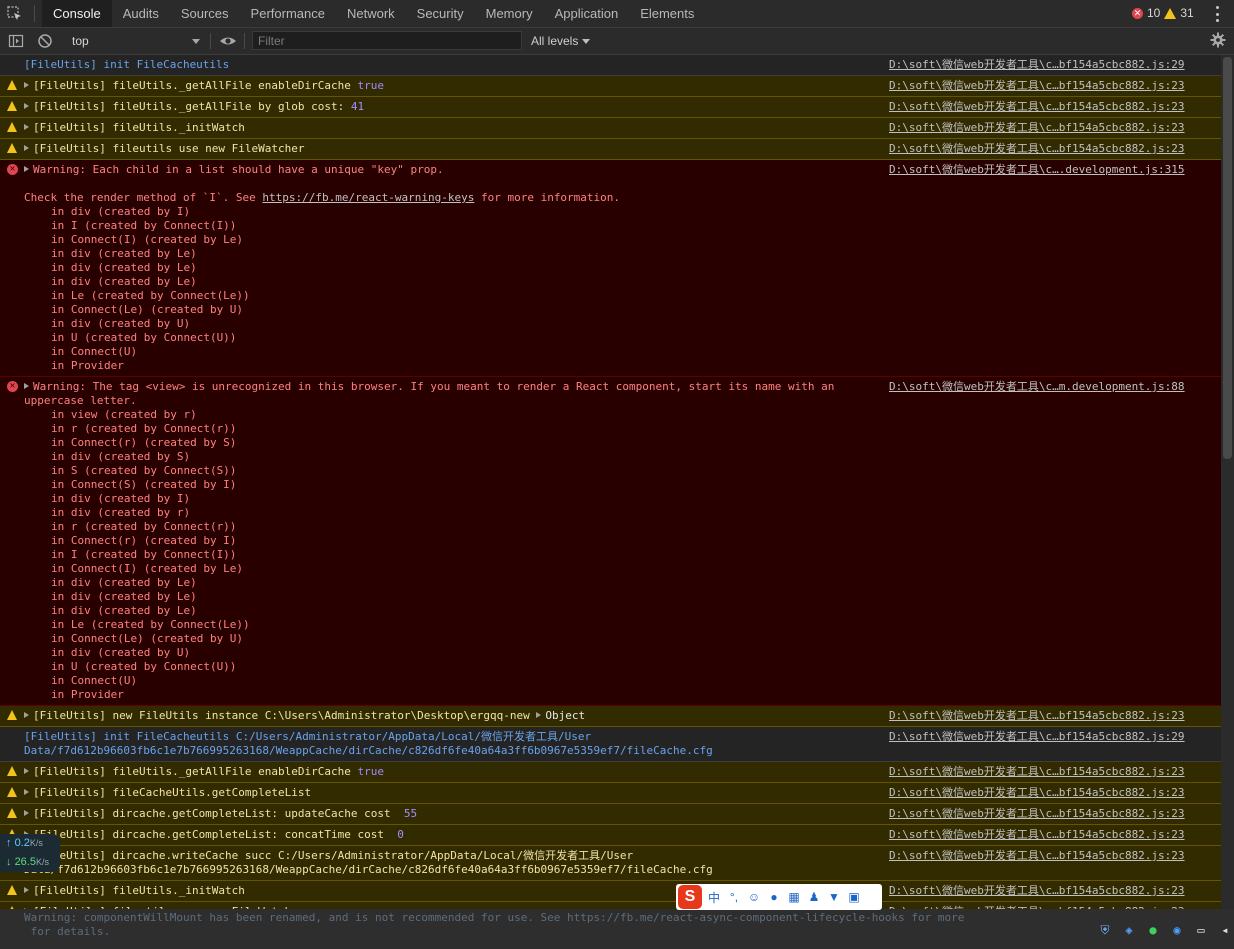  Describe the element at coordinates (147, 309) in the screenshot. I see `stack-frame: in Connect(Le) (created by U)` at that location.